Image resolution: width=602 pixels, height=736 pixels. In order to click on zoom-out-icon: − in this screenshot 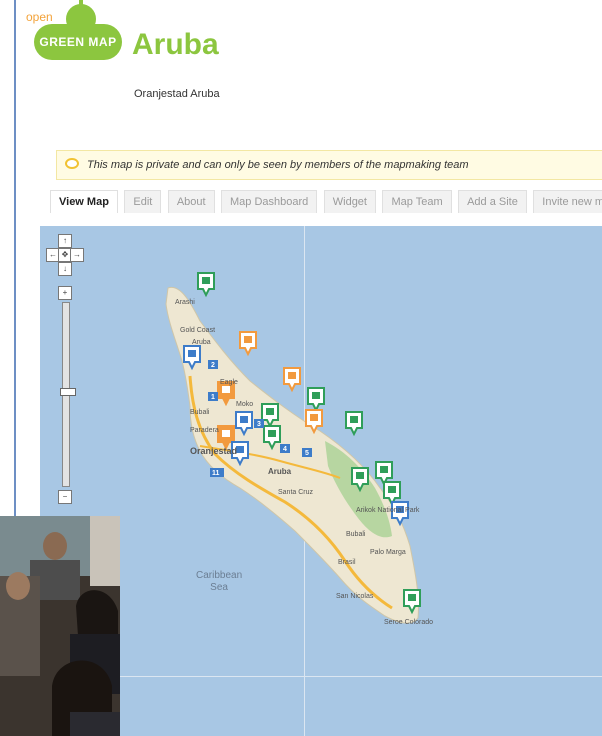, I will do `click(65, 497)`.